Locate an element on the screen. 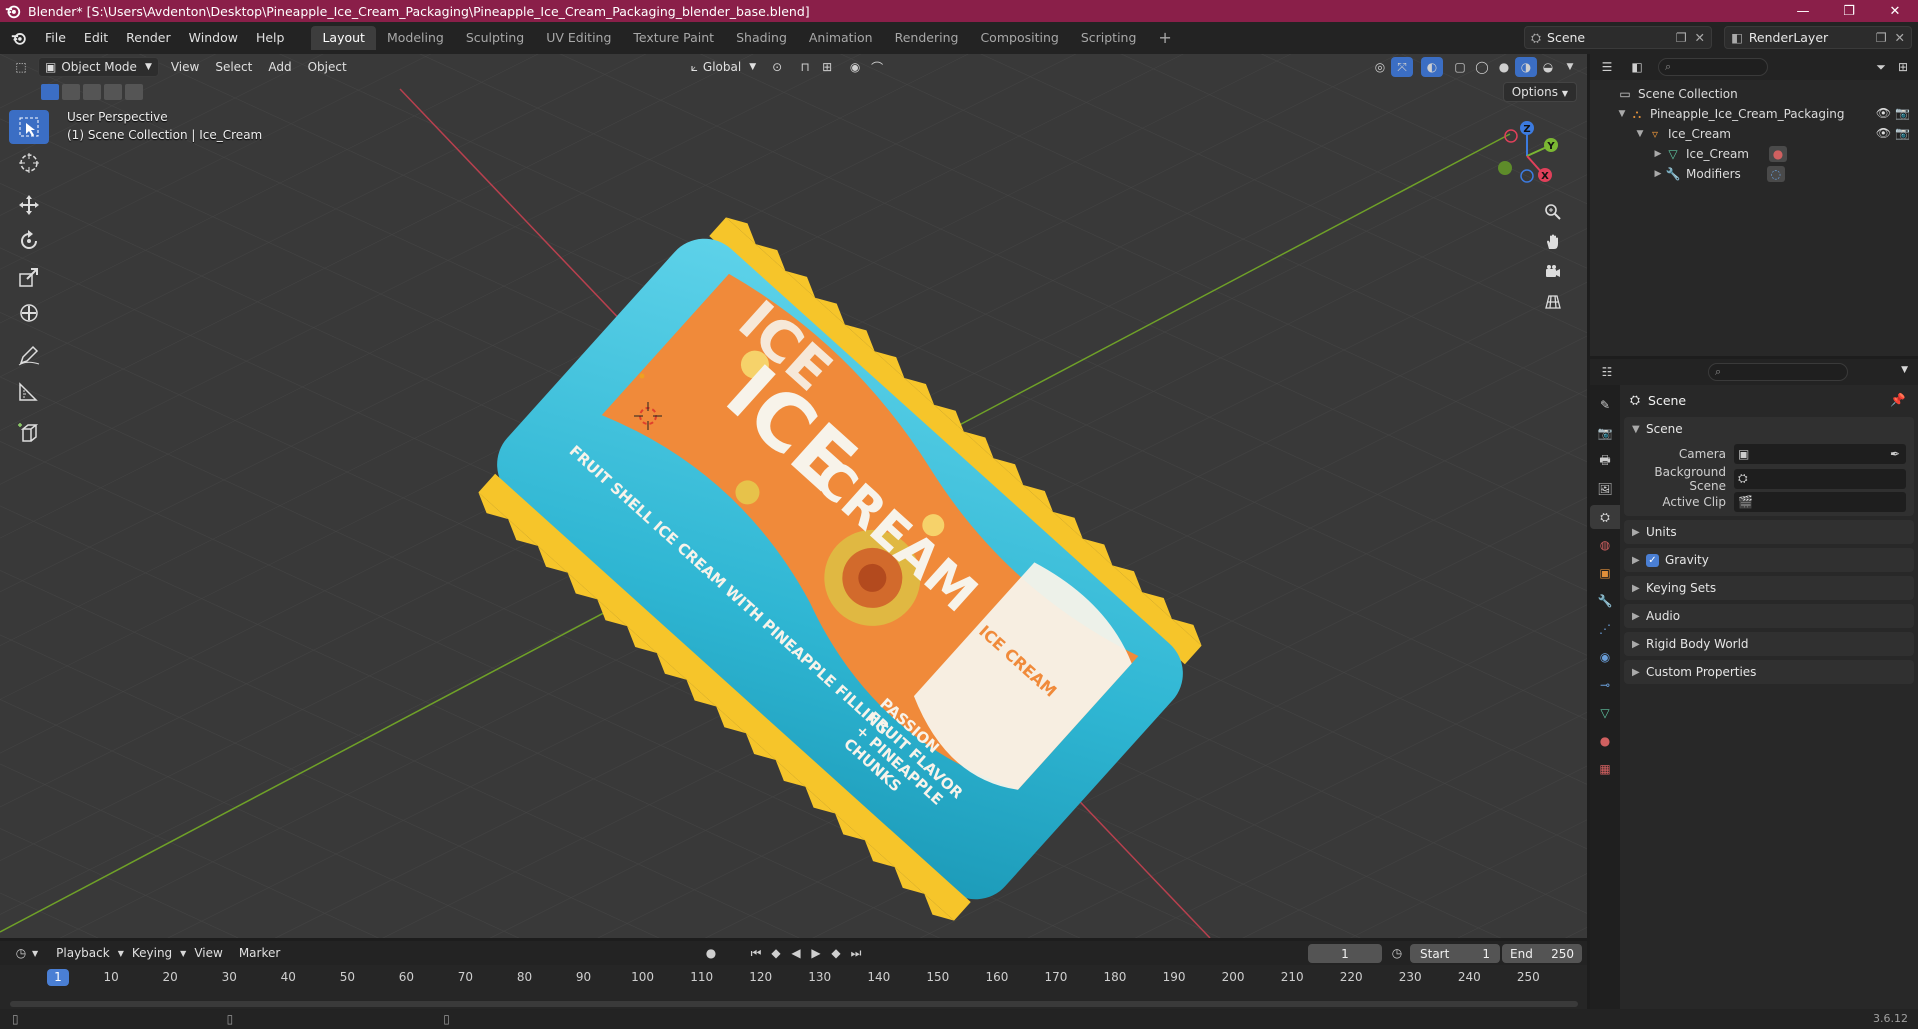  tab-constraints: ⊸ is located at coordinates (1605, 685).